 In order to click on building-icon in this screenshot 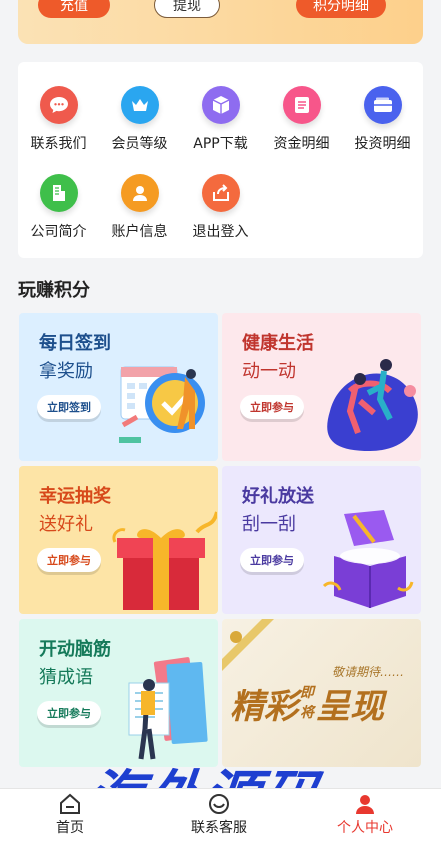, I will do `click(58, 193)`.